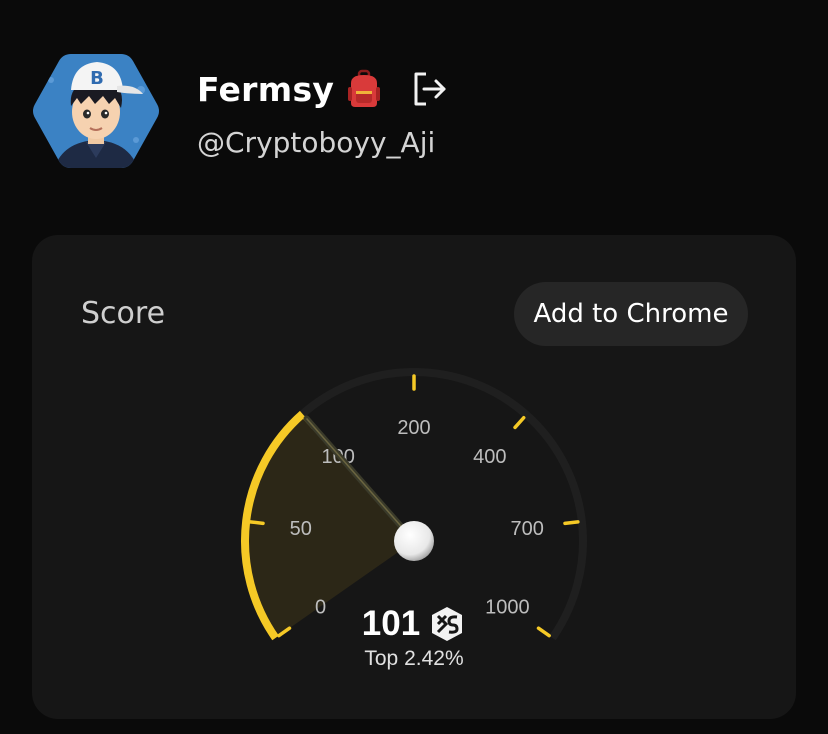 This screenshot has width=828, height=734. What do you see at coordinates (489, 457) in the screenshot?
I see `gauge-label-400: 400` at bounding box center [489, 457].